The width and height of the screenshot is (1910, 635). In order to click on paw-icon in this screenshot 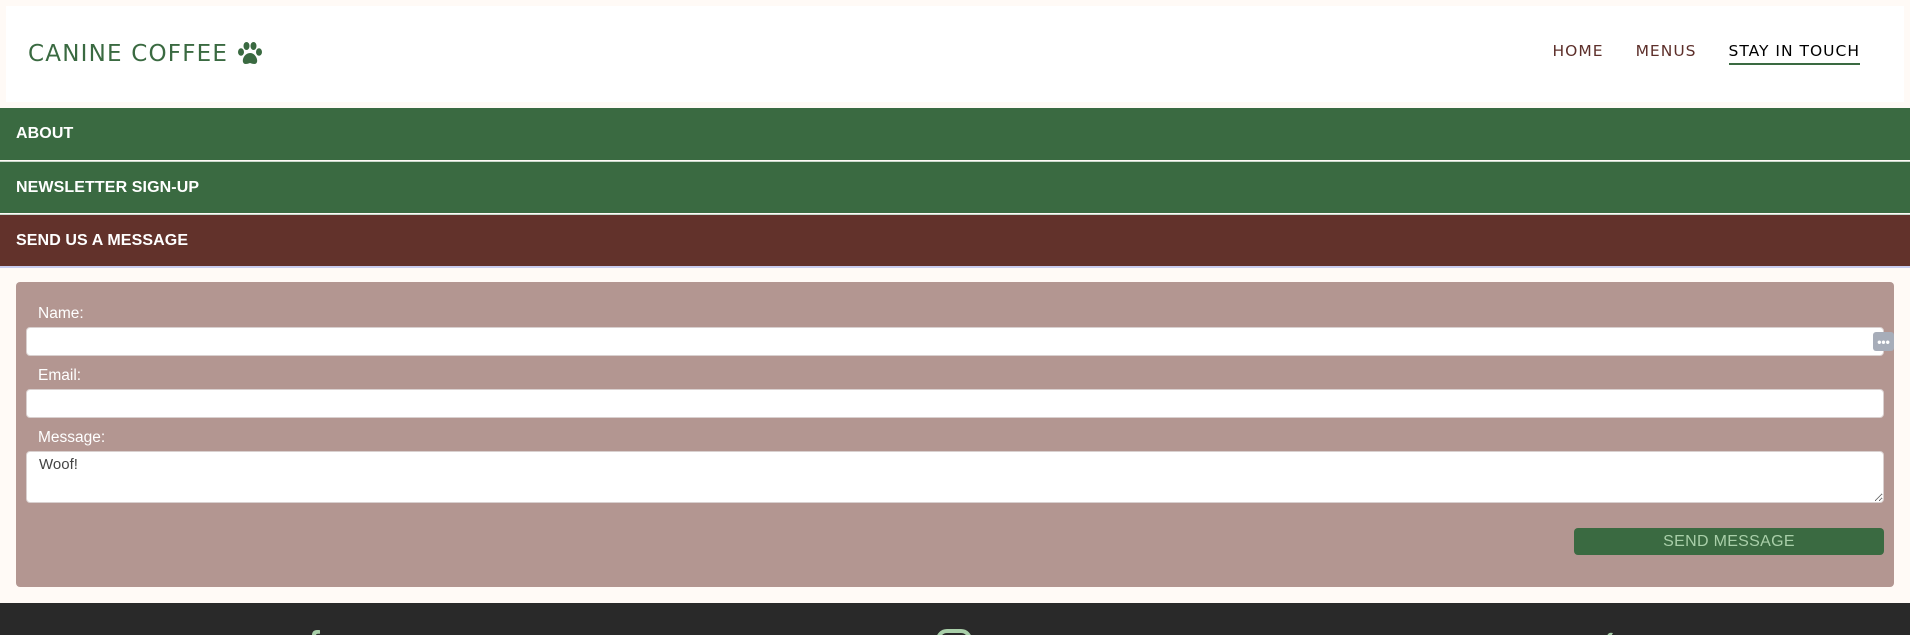, I will do `click(250, 53)`.